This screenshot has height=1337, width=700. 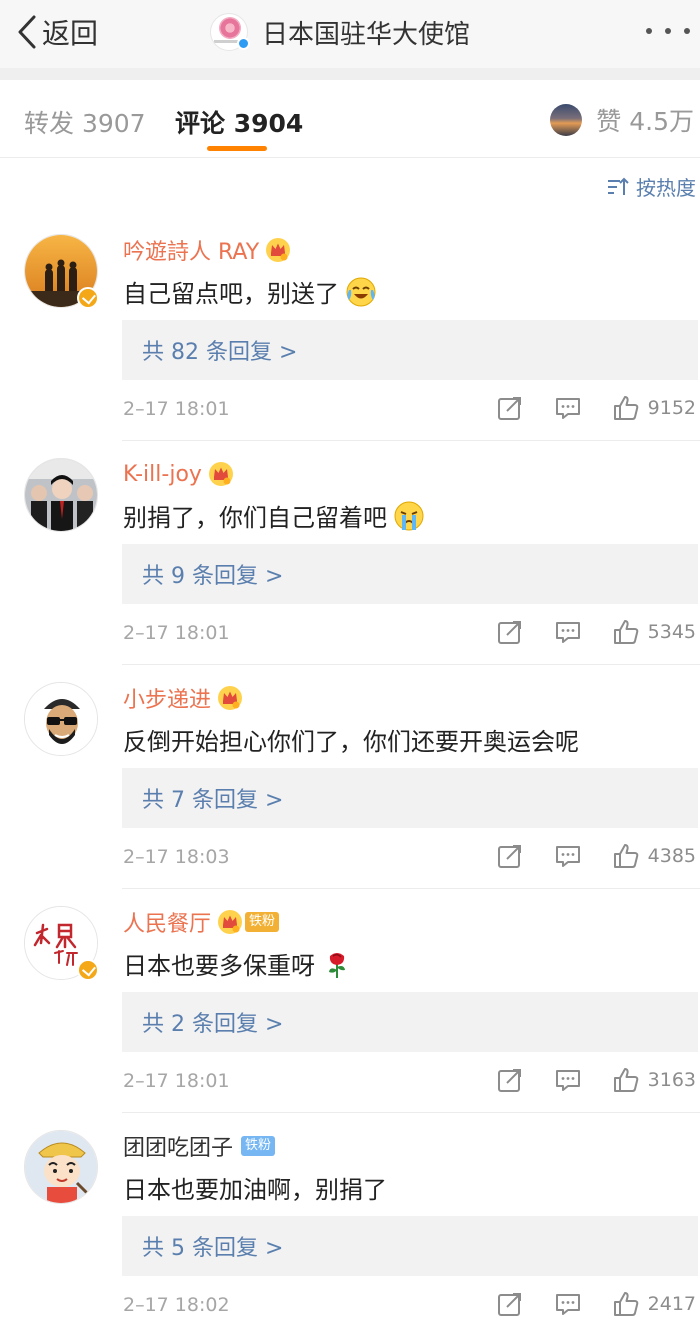 What do you see at coordinates (671, 632) in the screenshot?
I see `like-count: 5345` at bounding box center [671, 632].